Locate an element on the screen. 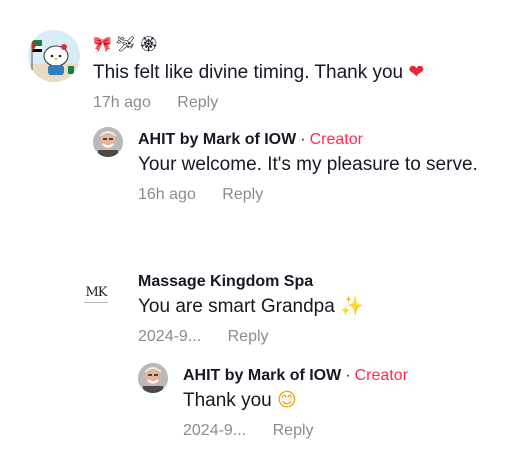 The width and height of the screenshot is (529, 459). reply-text: Your welcome. It's my pleasure to serve. is located at coordinates (308, 164).